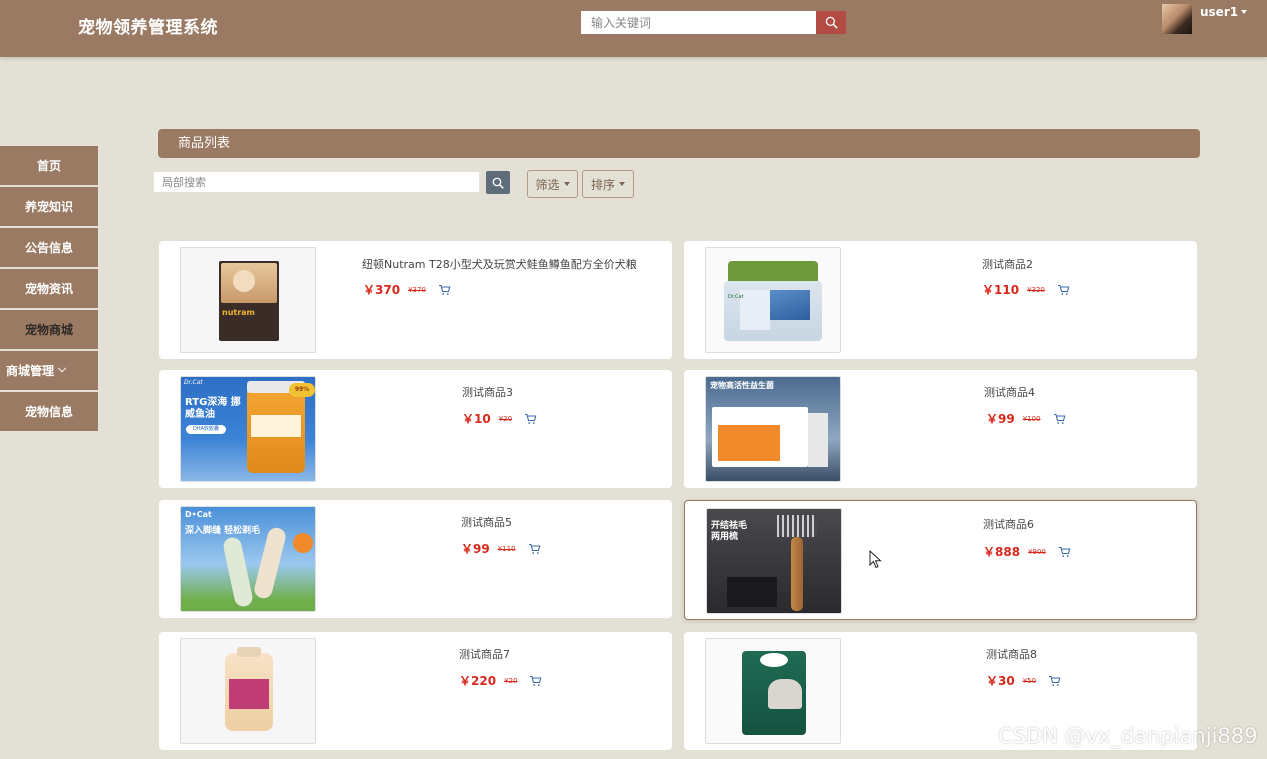  I want to click on sidebar-item-mall-management: 商城管理, so click(49, 370).